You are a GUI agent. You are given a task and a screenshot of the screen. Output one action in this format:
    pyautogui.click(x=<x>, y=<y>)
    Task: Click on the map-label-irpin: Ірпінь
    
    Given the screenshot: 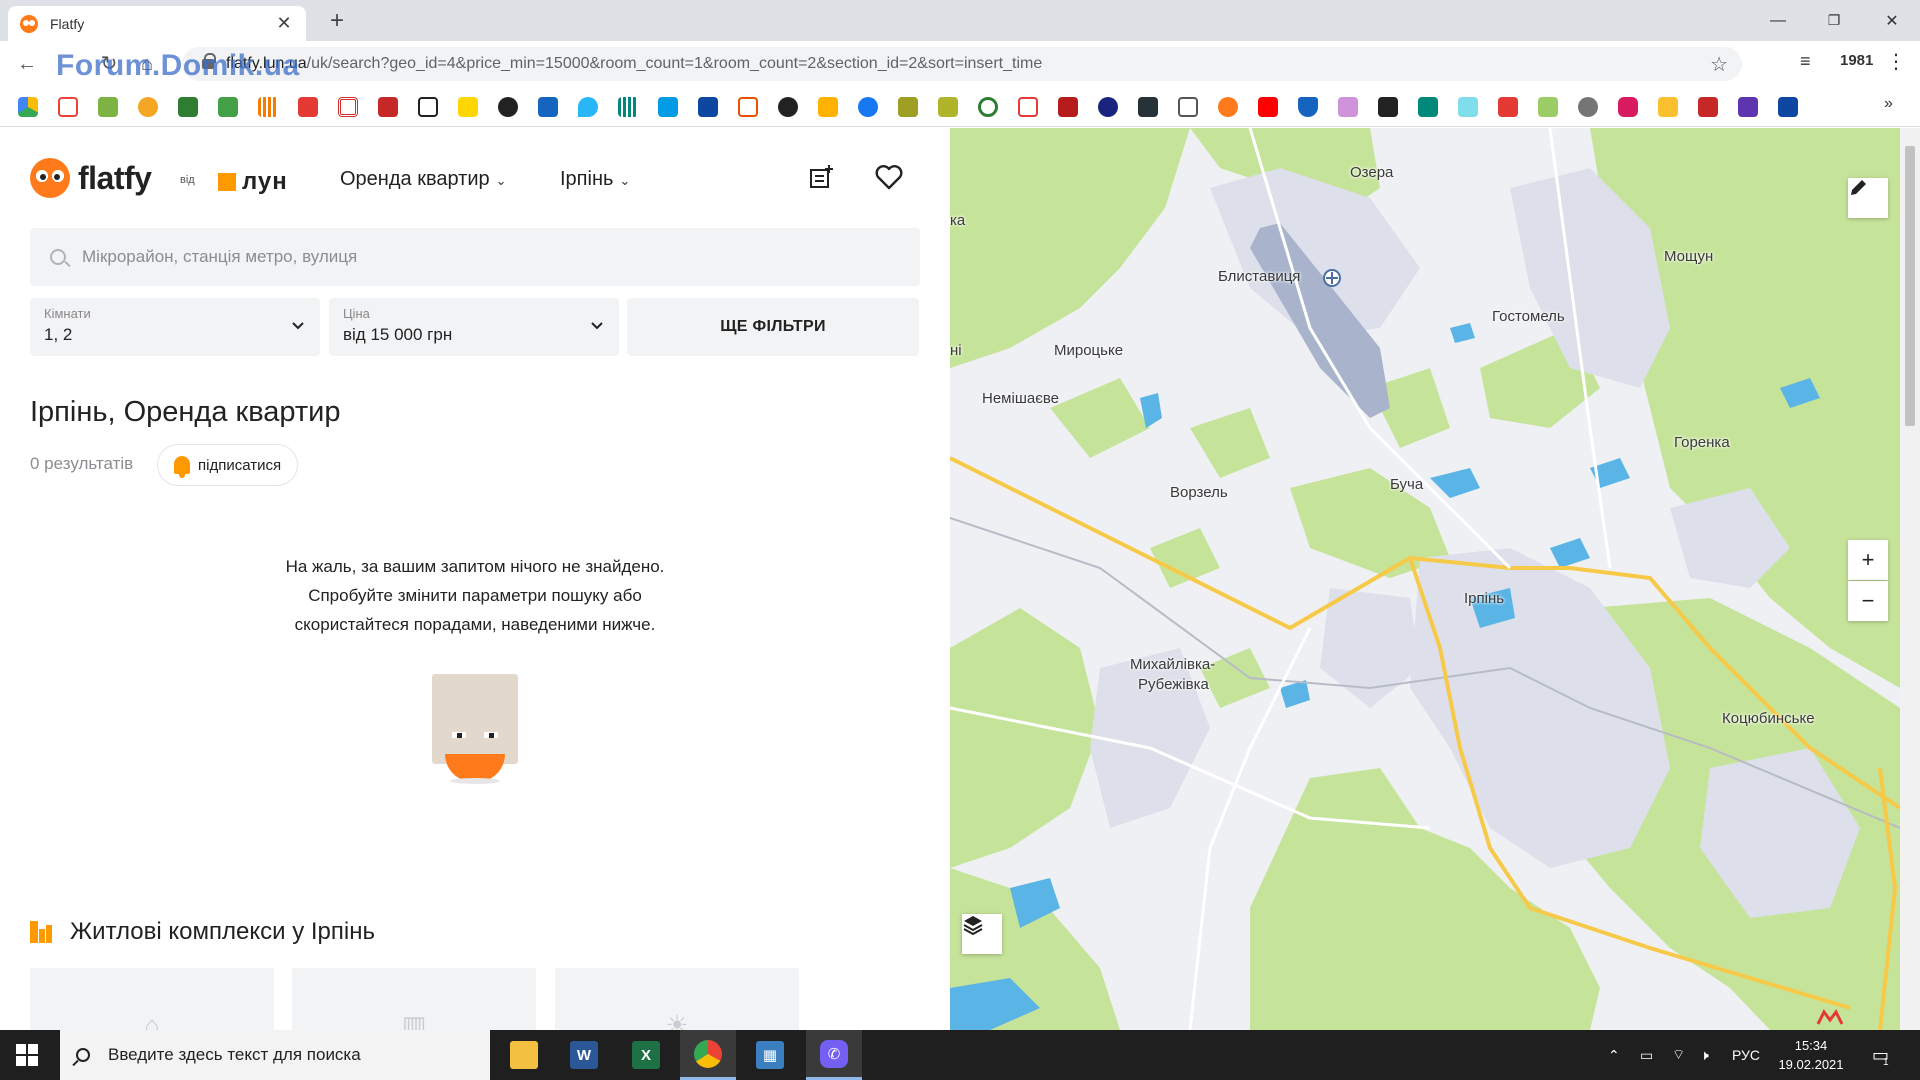 What is the action you would take?
    pyautogui.click(x=1484, y=598)
    